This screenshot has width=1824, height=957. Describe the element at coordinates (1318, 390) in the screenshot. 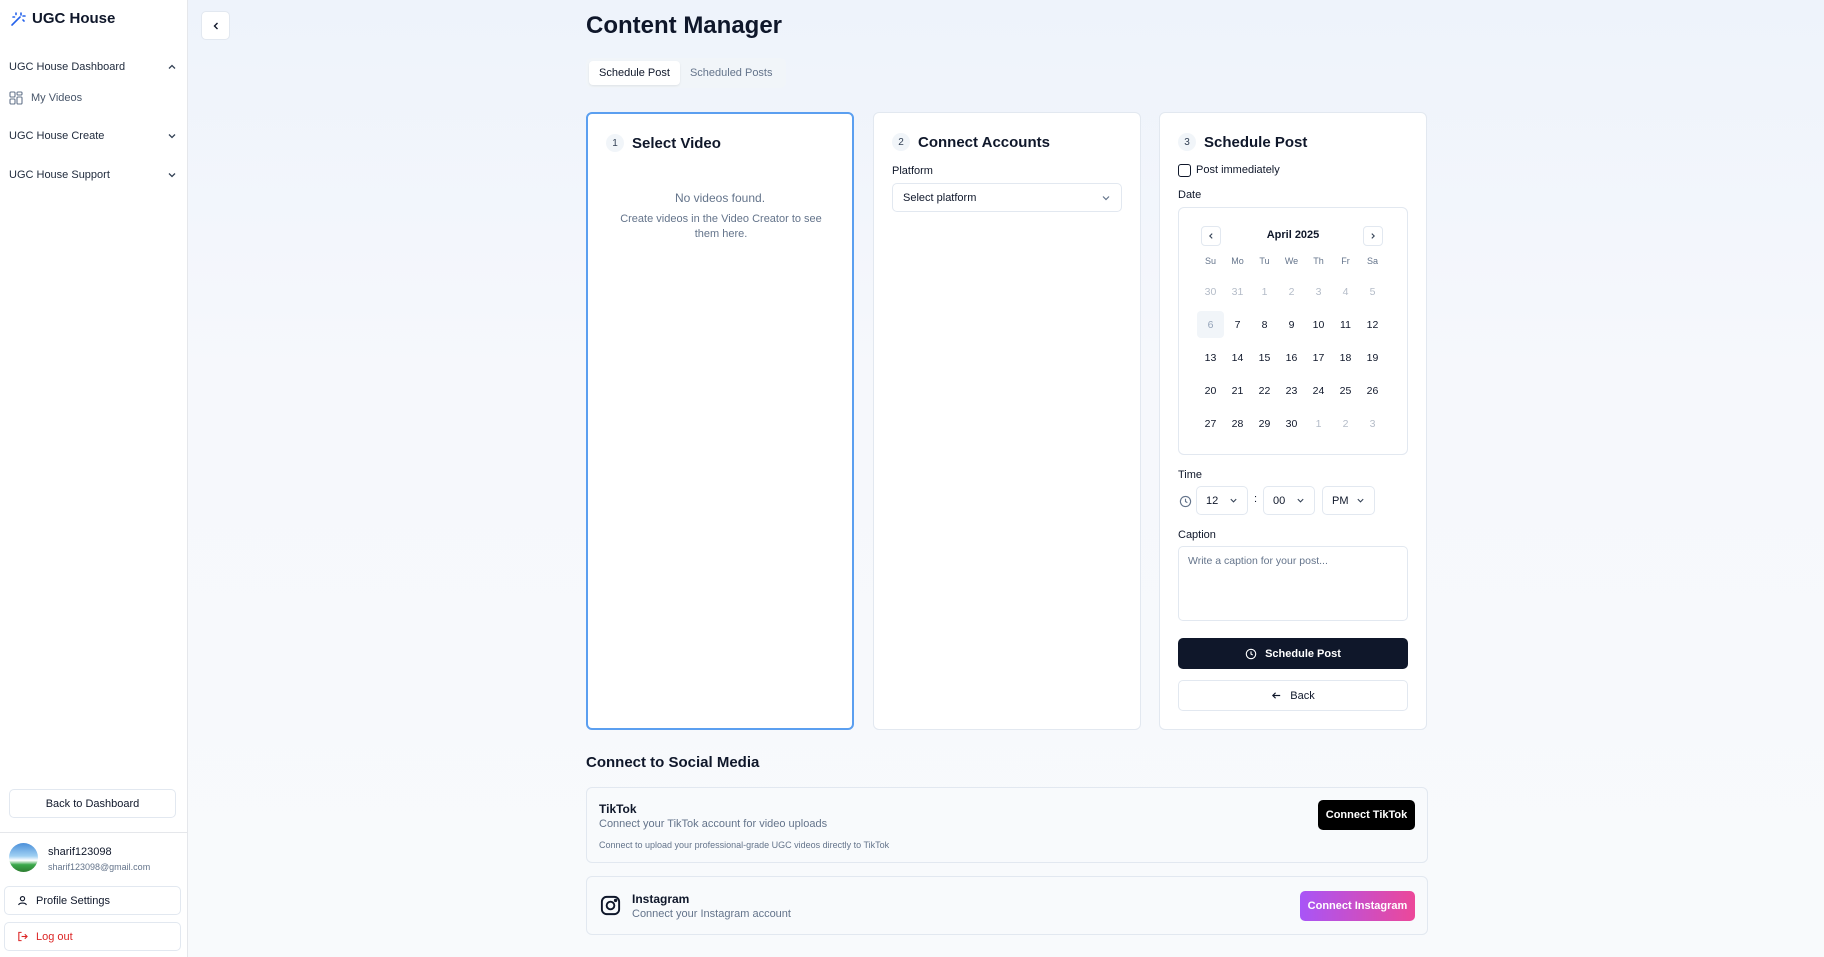

I see `calendar-day: 24` at that location.